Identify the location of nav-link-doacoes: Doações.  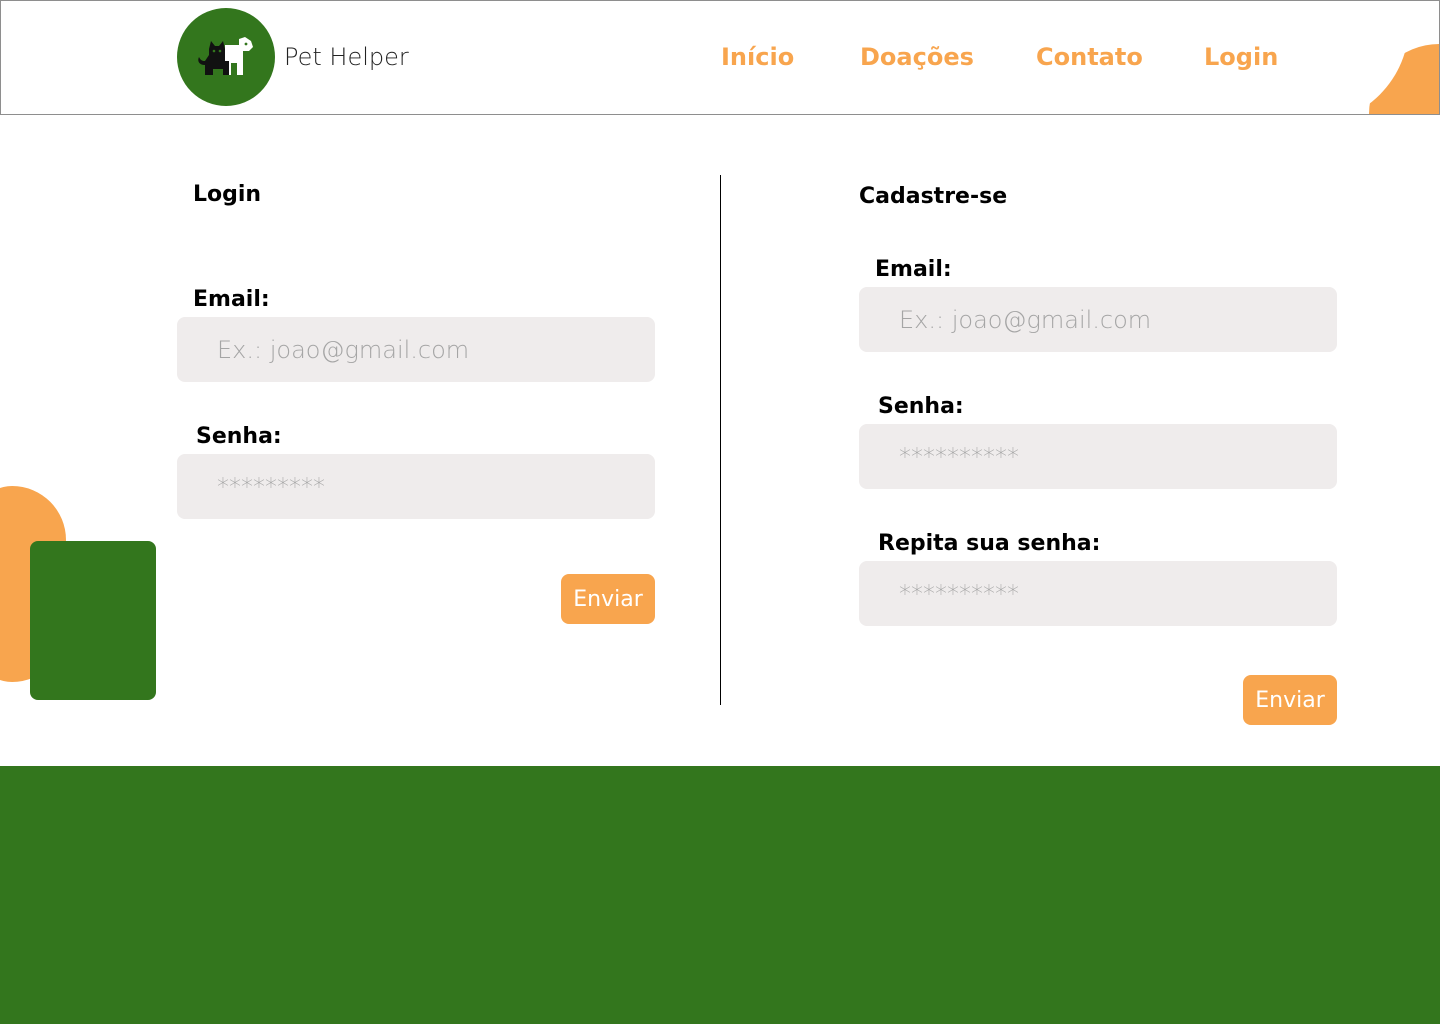
(917, 57).